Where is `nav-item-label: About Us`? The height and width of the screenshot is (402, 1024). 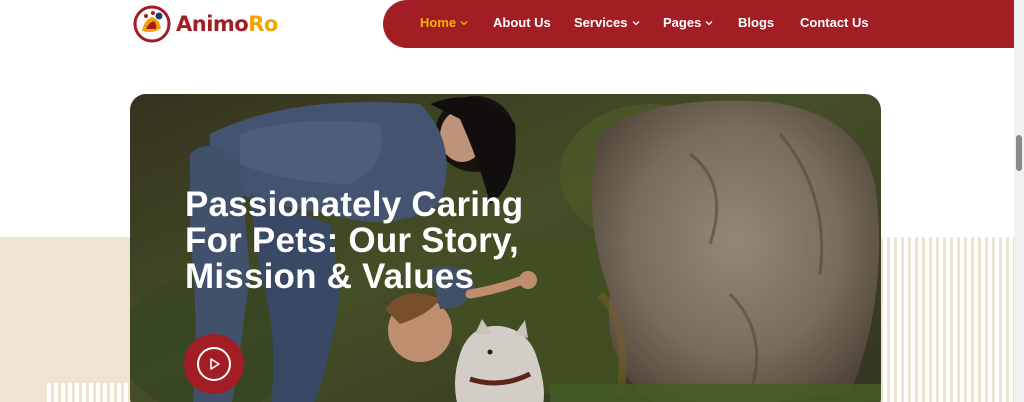
nav-item-label: About Us is located at coordinates (522, 22).